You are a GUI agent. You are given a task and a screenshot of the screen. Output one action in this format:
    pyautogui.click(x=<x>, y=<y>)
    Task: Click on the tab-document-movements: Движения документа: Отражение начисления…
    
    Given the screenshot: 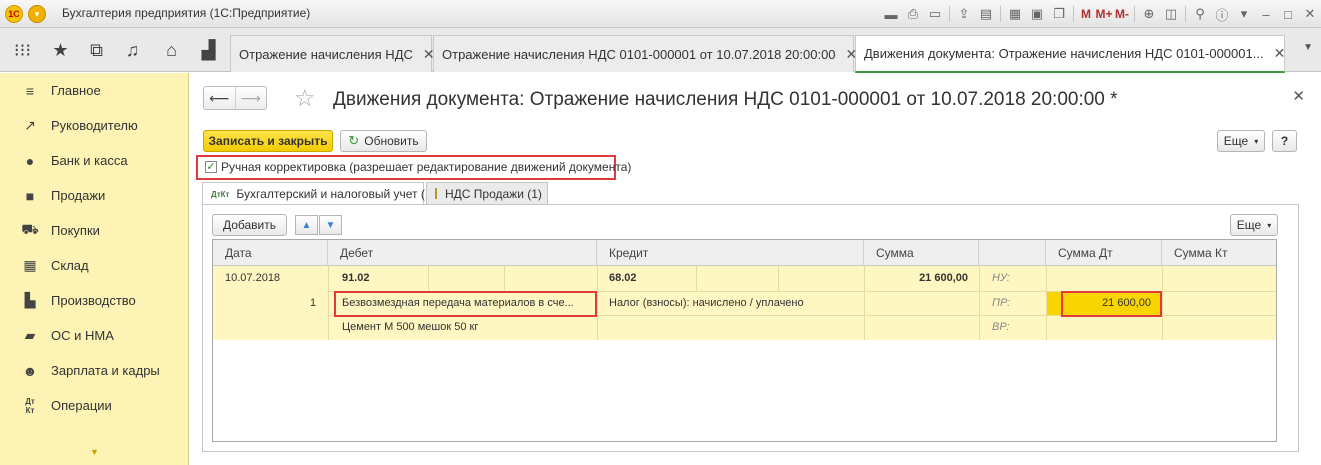 What is the action you would take?
    pyautogui.click(x=1070, y=54)
    